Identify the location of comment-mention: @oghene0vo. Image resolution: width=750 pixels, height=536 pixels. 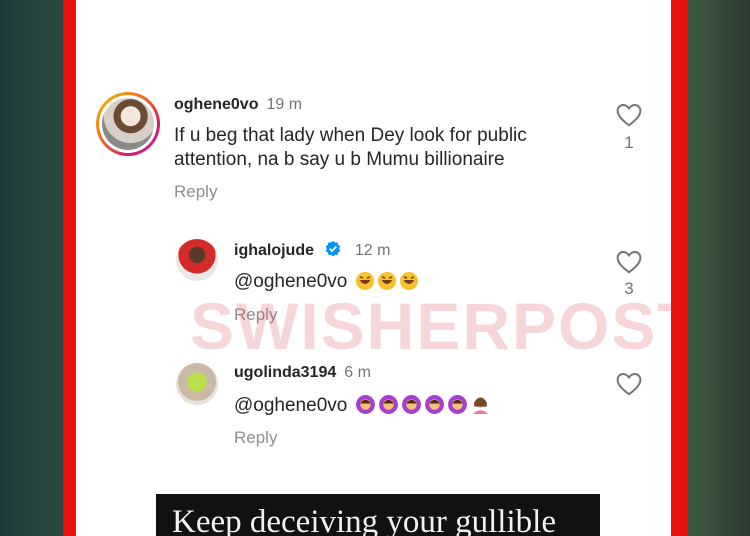
(290, 405).